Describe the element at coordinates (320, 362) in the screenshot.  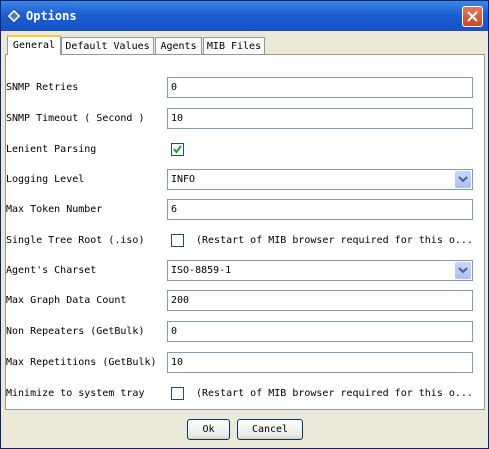
I see `max-repetitions-input: 10` at that location.